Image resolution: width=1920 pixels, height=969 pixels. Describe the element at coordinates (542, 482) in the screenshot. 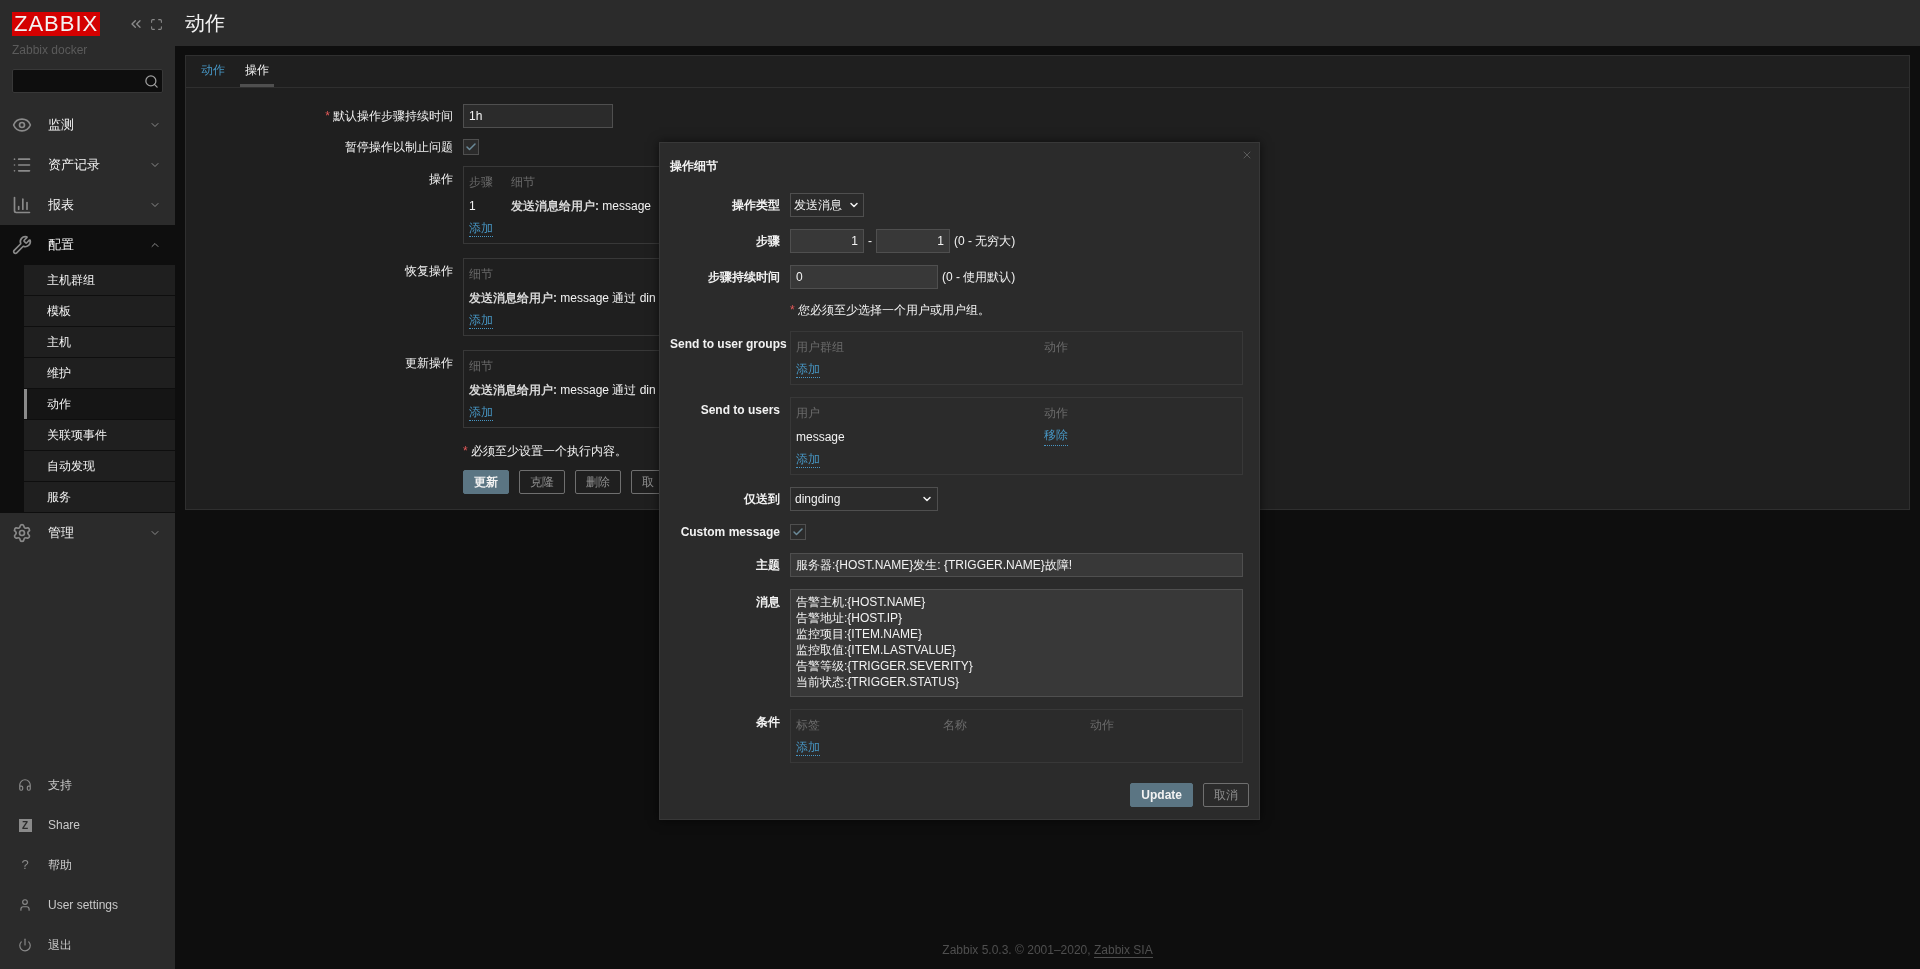

I see `secondary-button: 克隆` at that location.